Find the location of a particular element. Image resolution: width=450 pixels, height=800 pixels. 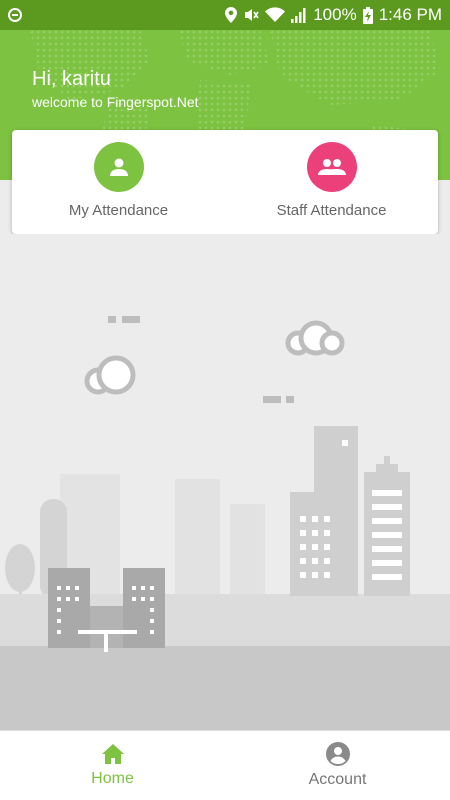

staff-attendance-button: Staff Attendance is located at coordinates (331, 182).